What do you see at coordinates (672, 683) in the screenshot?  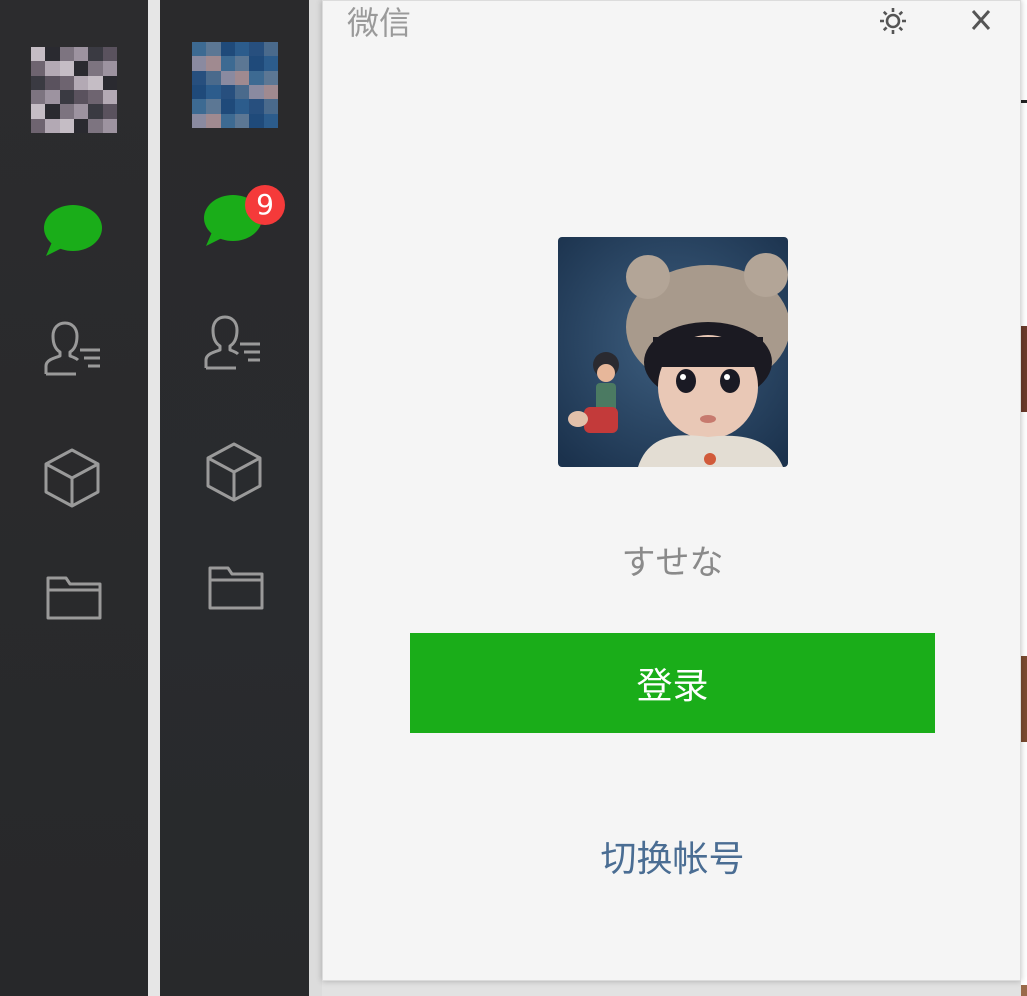 I see `login-button: 登录` at bounding box center [672, 683].